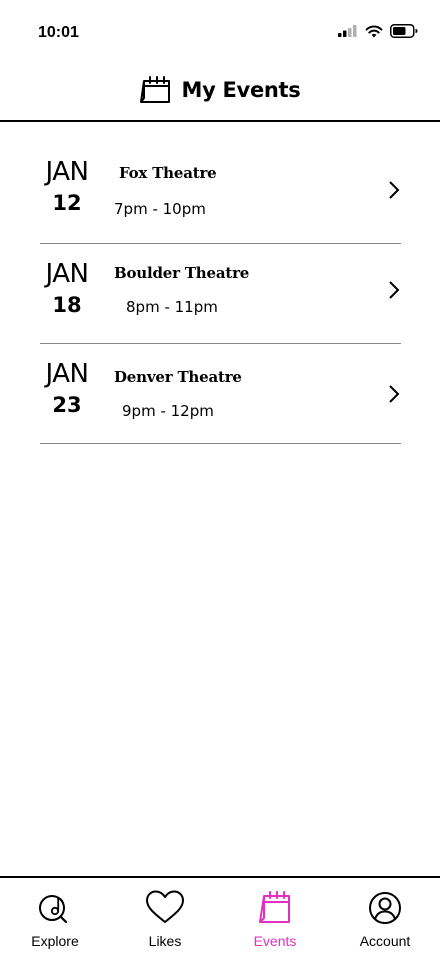 The width and height of the screenshot is (440, 956). What do you see at coordinates (275, 941) in the screenshot?
I see `tab-label: Events` at bounding box center [275, 941].